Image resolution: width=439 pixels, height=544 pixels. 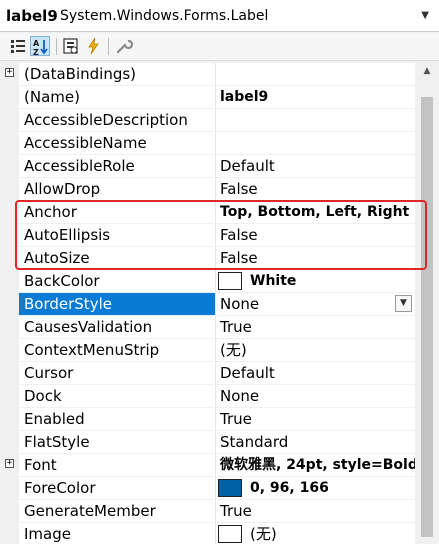 What do you see at coordinates (94, 46) in the screenshot?
I see `events-icon` at bounding box center [94, 46].